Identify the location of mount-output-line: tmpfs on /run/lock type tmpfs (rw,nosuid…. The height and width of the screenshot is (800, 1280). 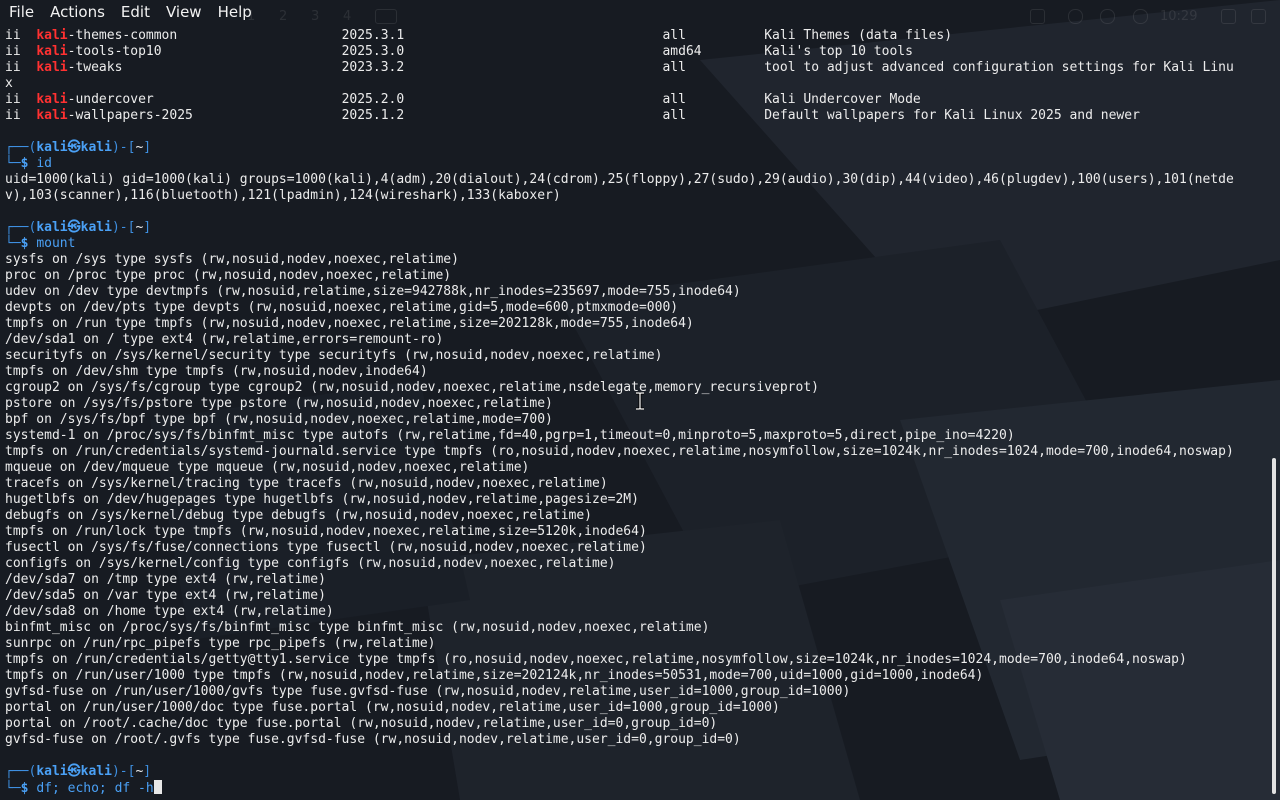
(636, 532).